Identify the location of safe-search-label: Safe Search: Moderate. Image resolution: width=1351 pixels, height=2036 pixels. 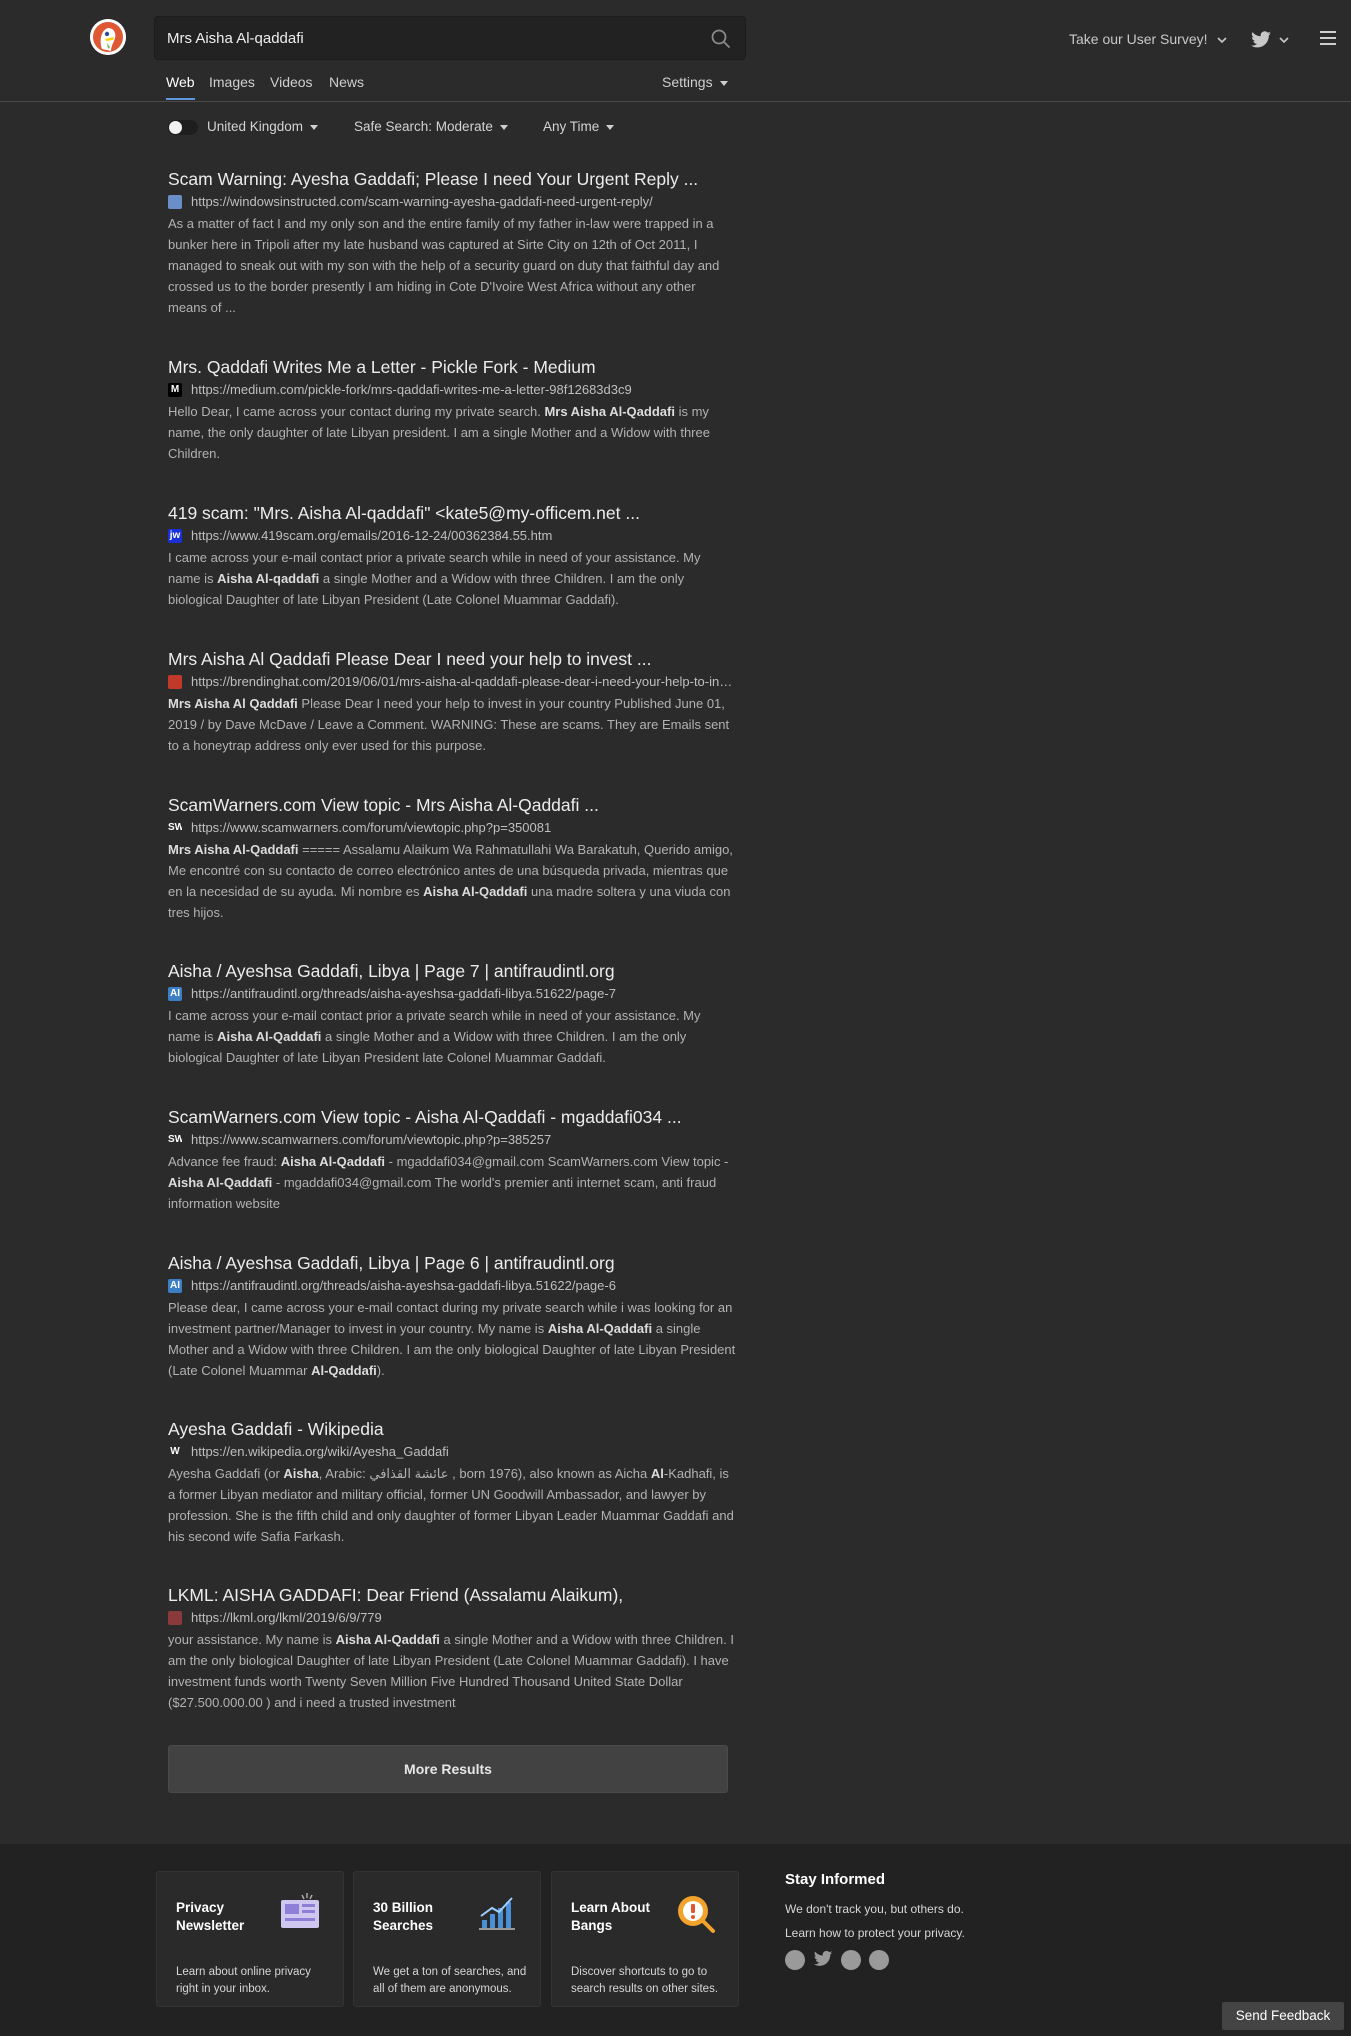
(423, 126).